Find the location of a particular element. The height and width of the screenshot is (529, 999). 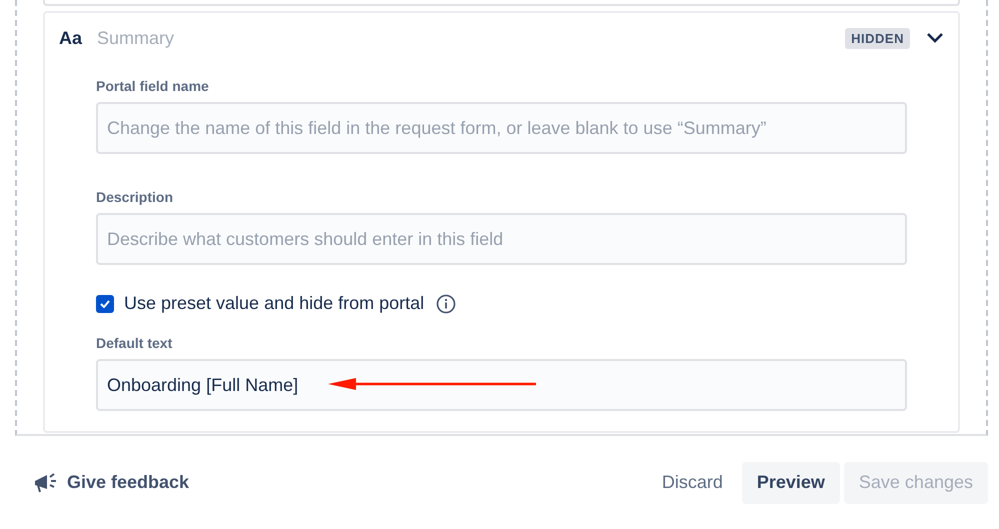

text-field: Onboarding [Full Name] is located at coordinates (501, 385).